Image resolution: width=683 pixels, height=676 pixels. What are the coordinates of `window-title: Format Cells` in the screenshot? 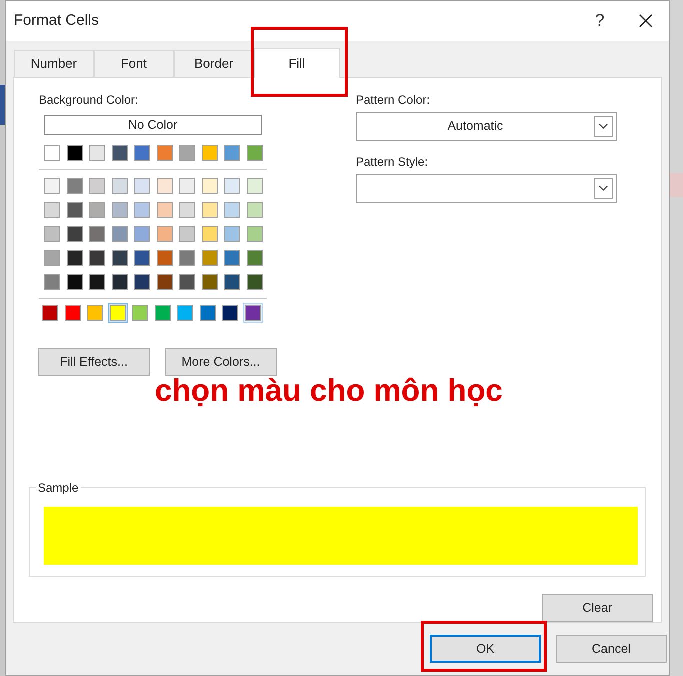 It's located at (57, 20).